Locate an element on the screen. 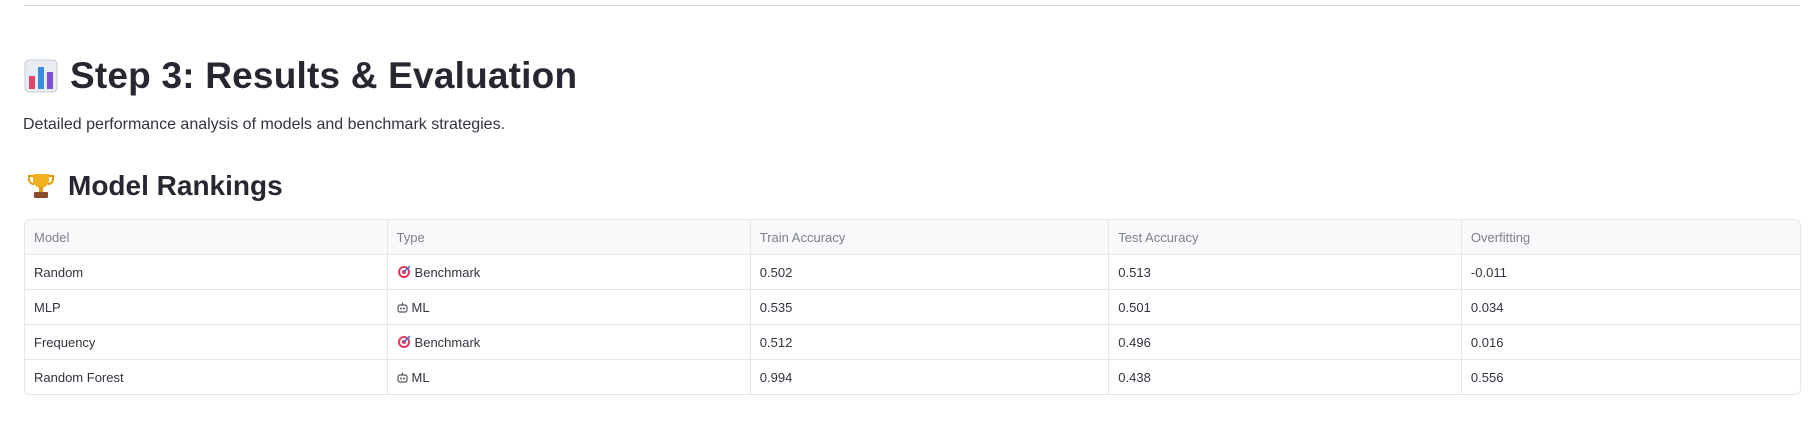 The height and width of the screenshot is (422, 1814). table-row: Frequency Benchmark 0.512 0.496 0.016 is located at coordinates (912, 342).